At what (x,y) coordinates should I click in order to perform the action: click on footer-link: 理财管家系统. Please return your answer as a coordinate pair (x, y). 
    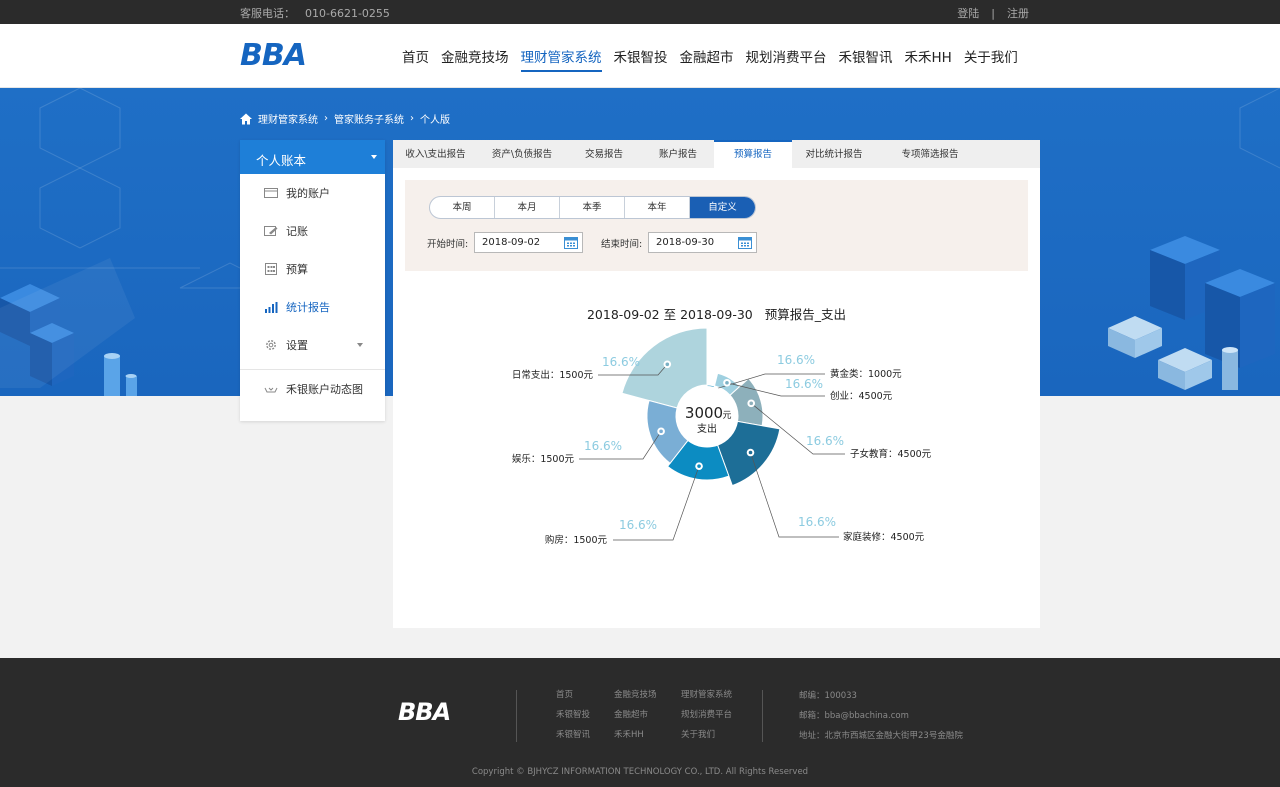
    Looking at the image, I should click on (706, 694).